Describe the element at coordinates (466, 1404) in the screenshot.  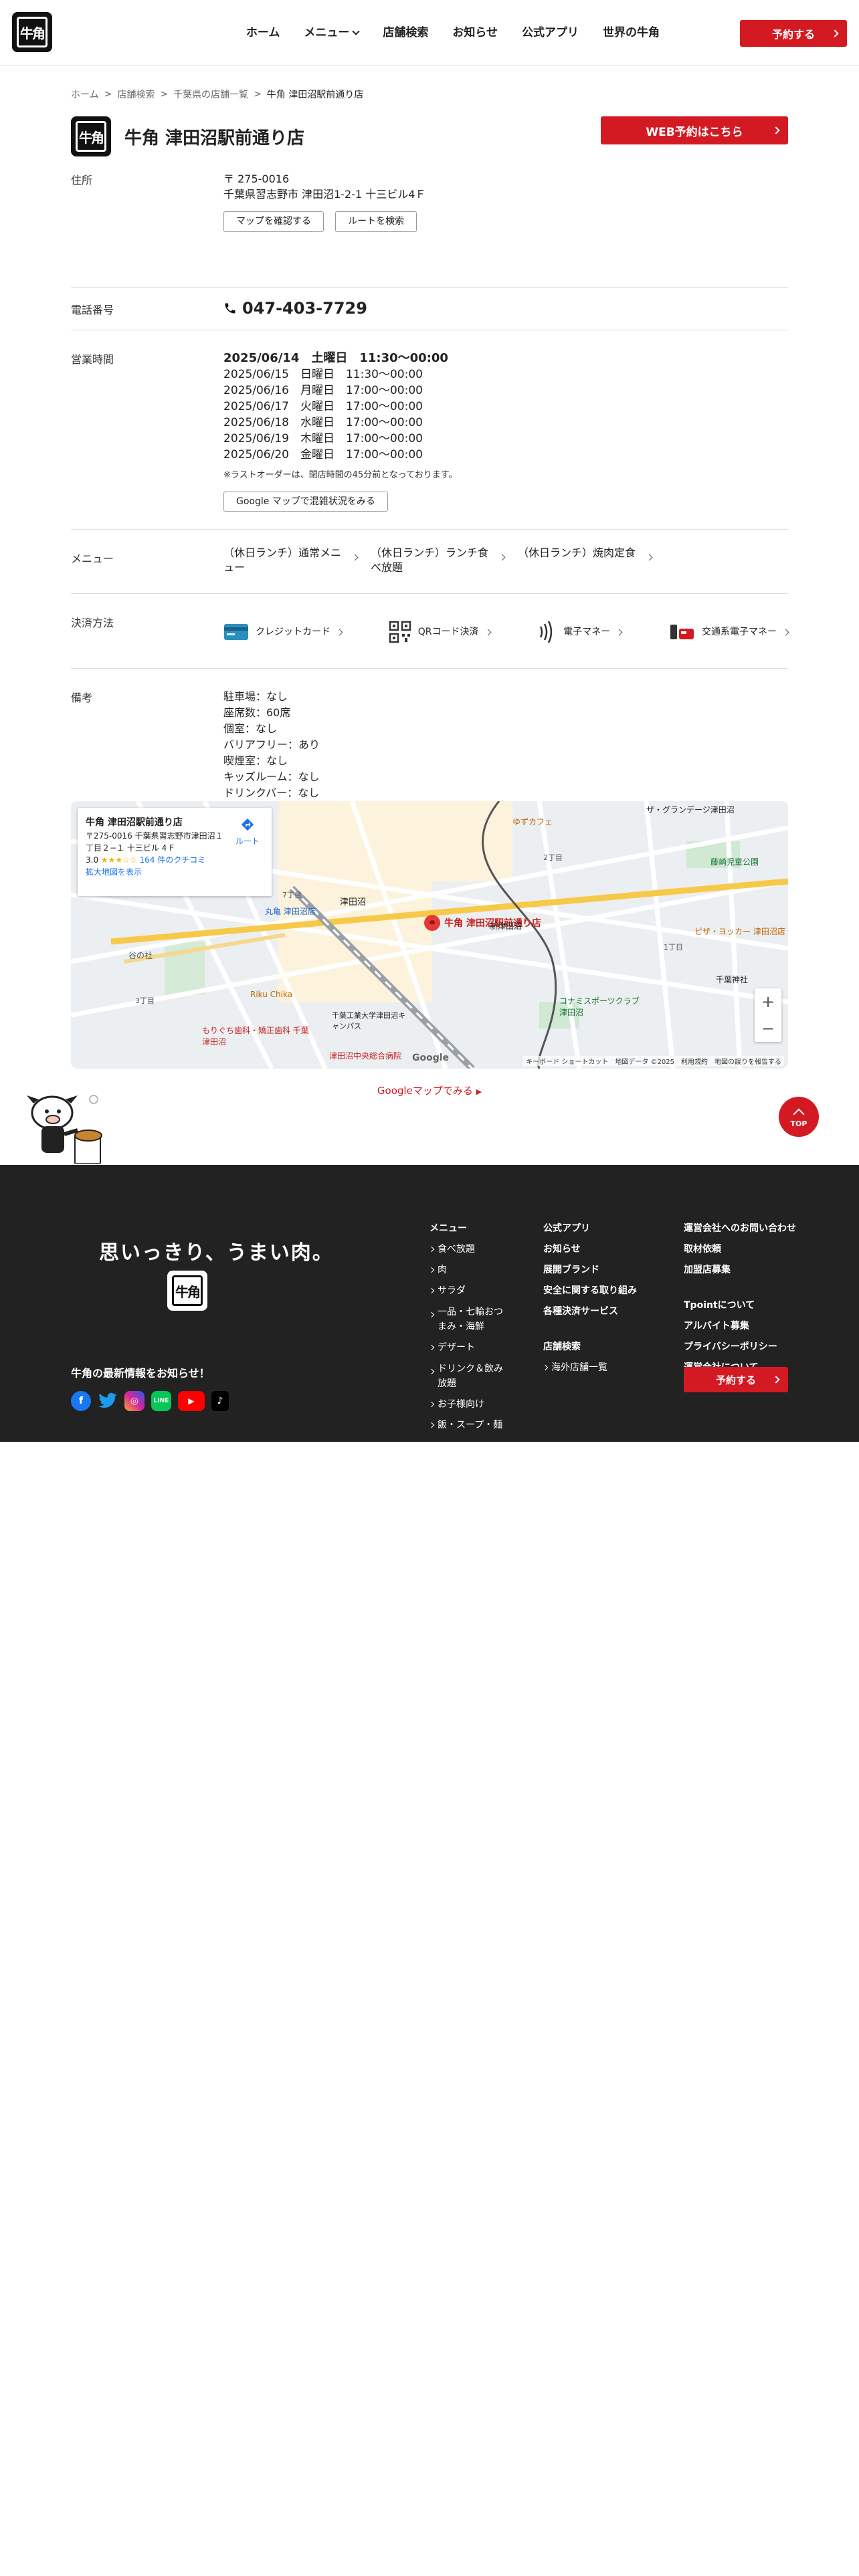
I see `footer-link: お子様向け` at that location.